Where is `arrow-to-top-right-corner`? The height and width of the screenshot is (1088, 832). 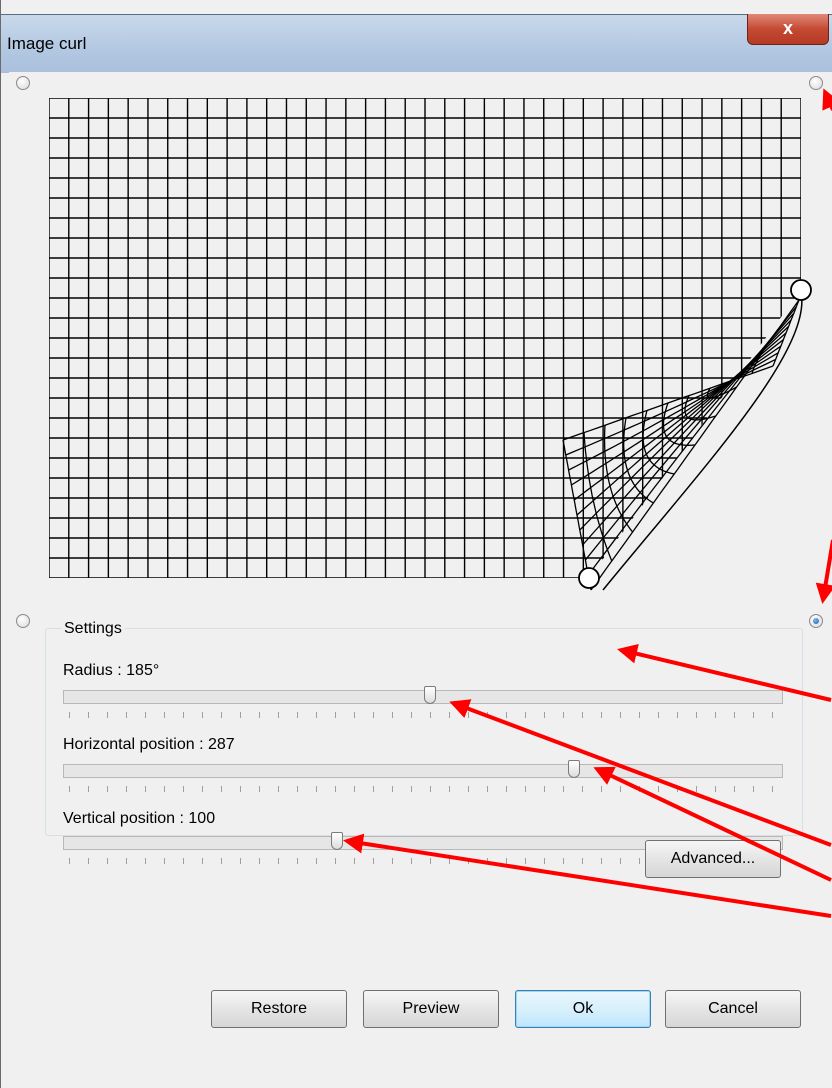
arrow-to-top-right-corner is located at coordinates (827, 99).